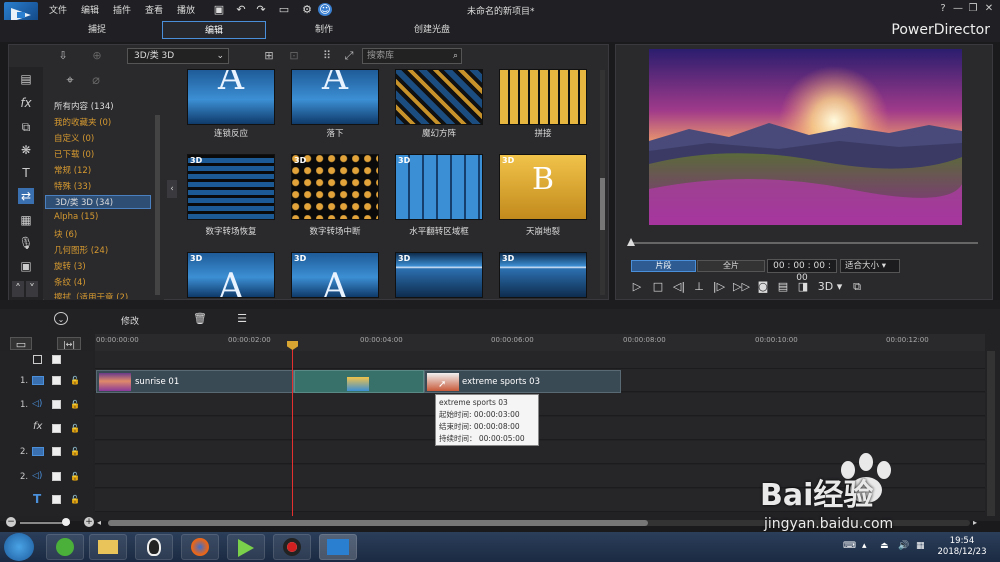 The height and width of the screenshot is (562, 1000). I want to click on scroll-up-icon: ˄, so click(18, 289).